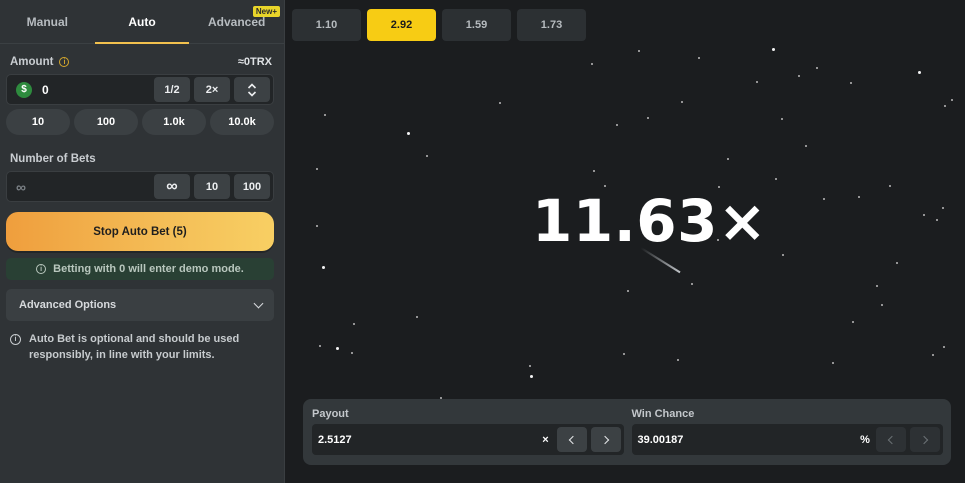 The height and width of the screenshot is (483, 965). I want to click on win-chance-field: Win Chance 39.00187 %, so click(787, 431).